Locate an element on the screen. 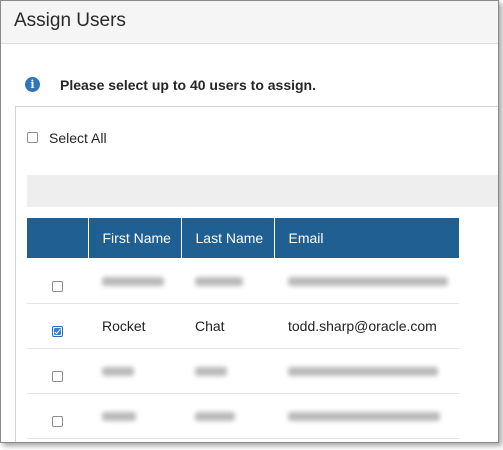  info-text: Please select up to 40 users to assign. is located at coordinates (188, 85).